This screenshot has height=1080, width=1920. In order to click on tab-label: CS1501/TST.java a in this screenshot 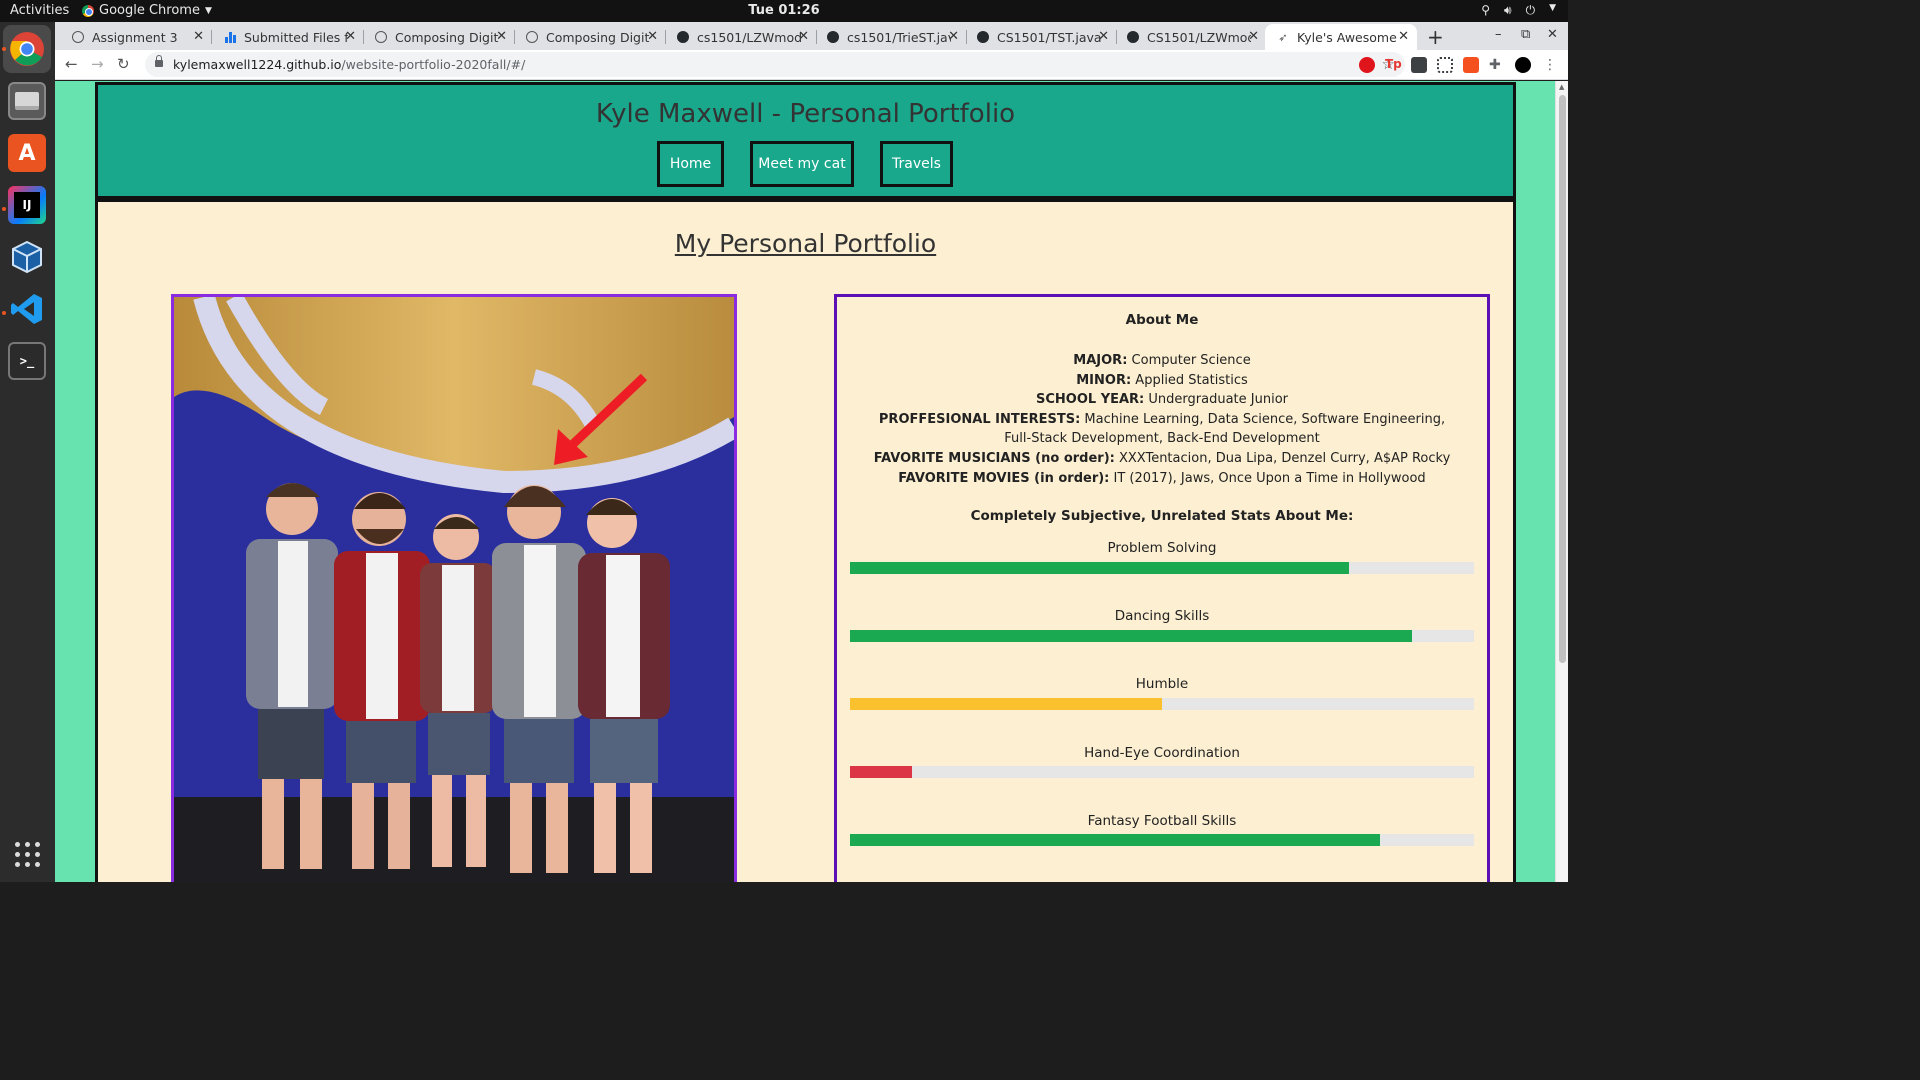, I will do `click(1049, 37)`.